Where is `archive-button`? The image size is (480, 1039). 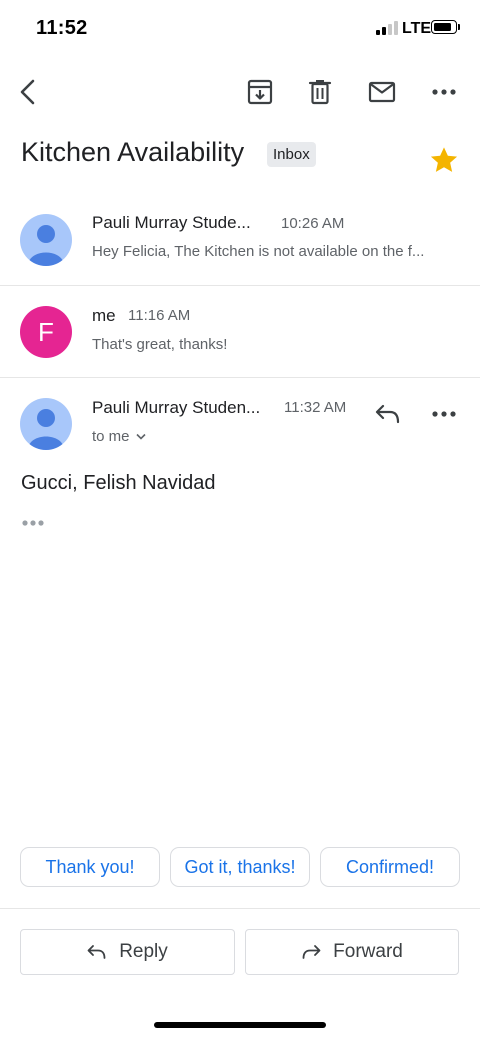
archive-button is located at coordinates (260, 92).